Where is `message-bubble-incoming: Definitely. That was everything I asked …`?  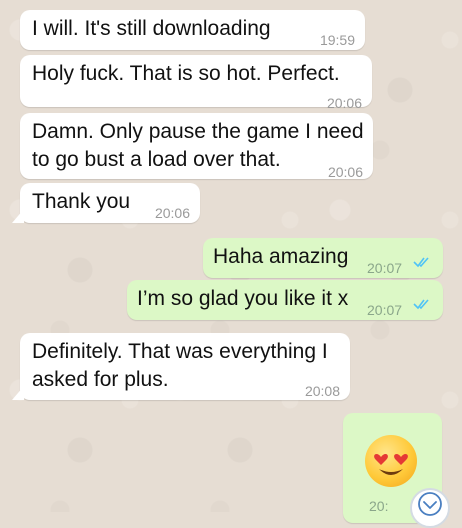 message-bubble-incoming: Definitely. That was everything I asked … is located at coordinates (181, 366).